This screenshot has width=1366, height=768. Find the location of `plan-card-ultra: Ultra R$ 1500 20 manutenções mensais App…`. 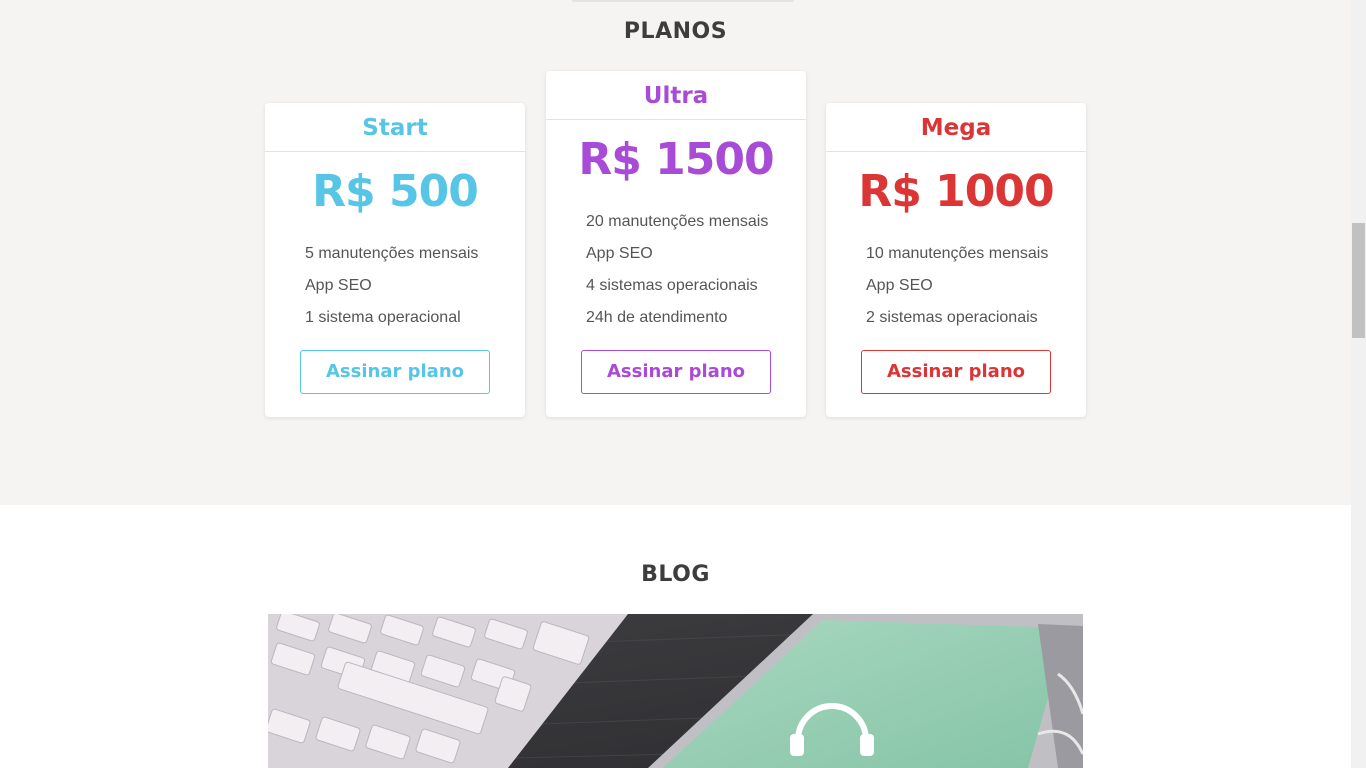

plan-card-ultra: Ultra R$ 1500 20 manutenções mensais App… is located at coordinates (676, 244).